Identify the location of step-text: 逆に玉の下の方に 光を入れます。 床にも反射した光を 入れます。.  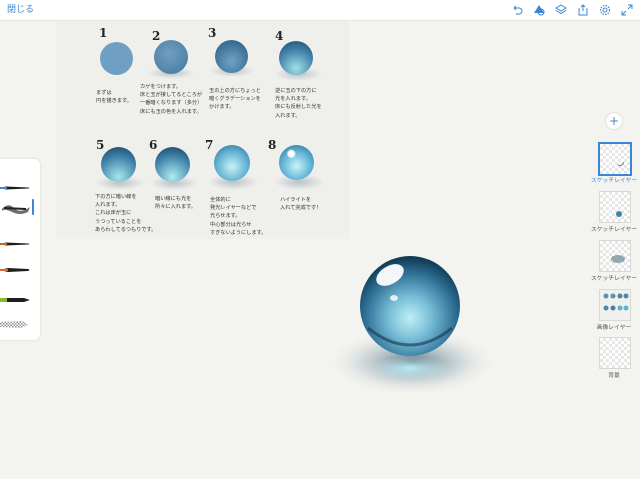
(298, 103).